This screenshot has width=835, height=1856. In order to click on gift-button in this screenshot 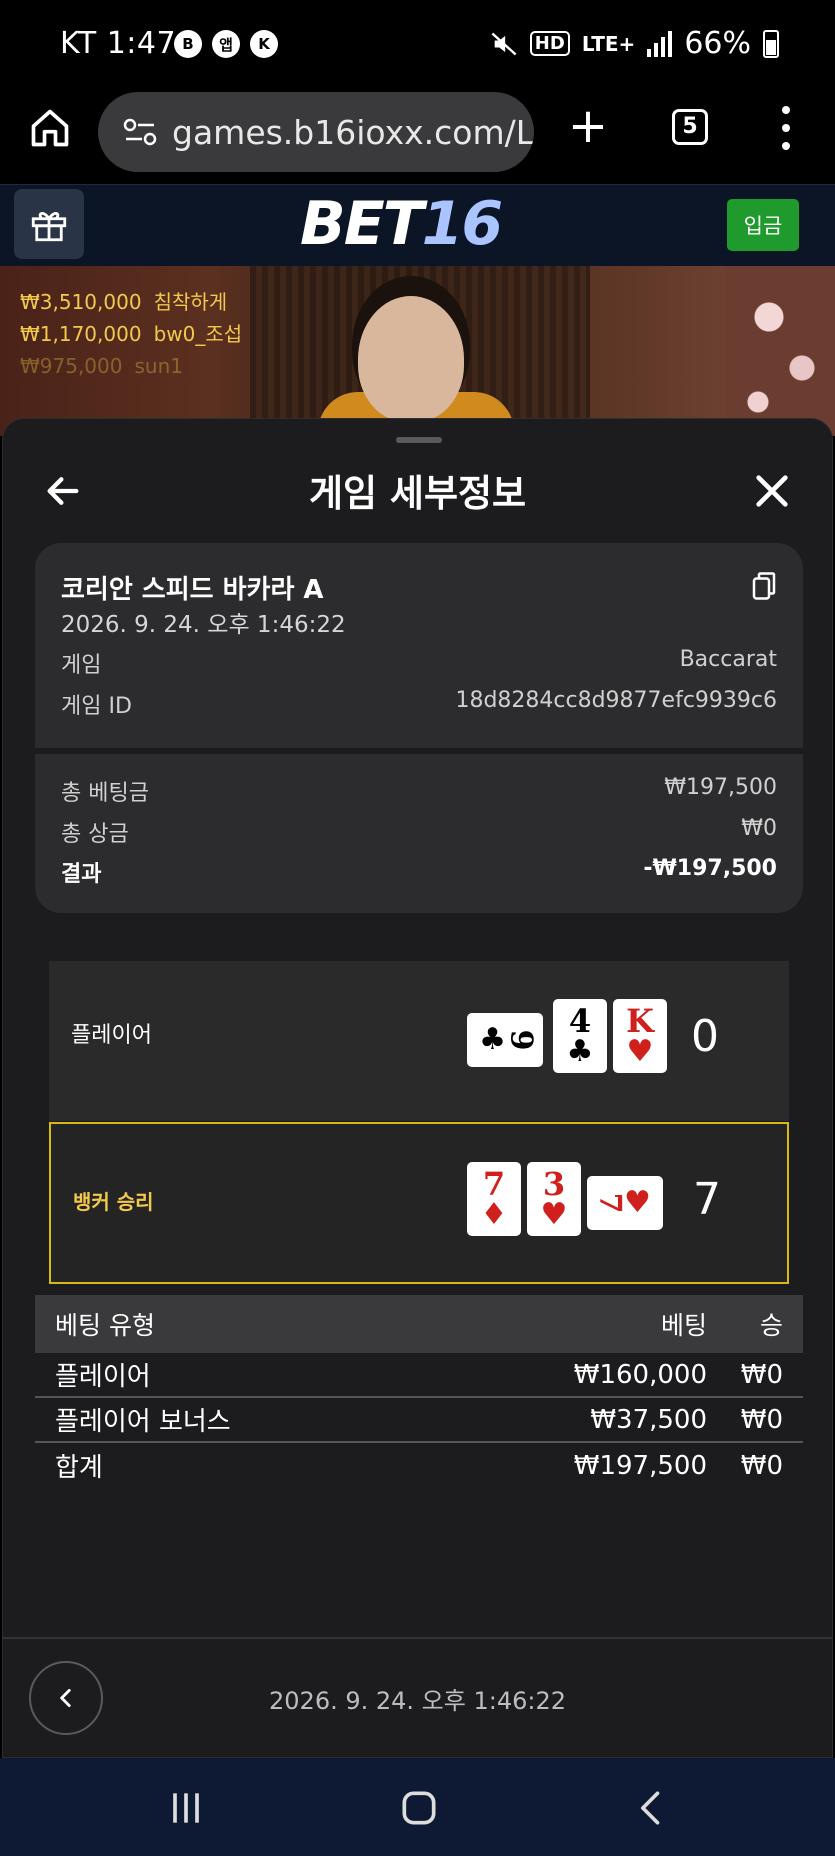, I will do `click(49, 224)`.